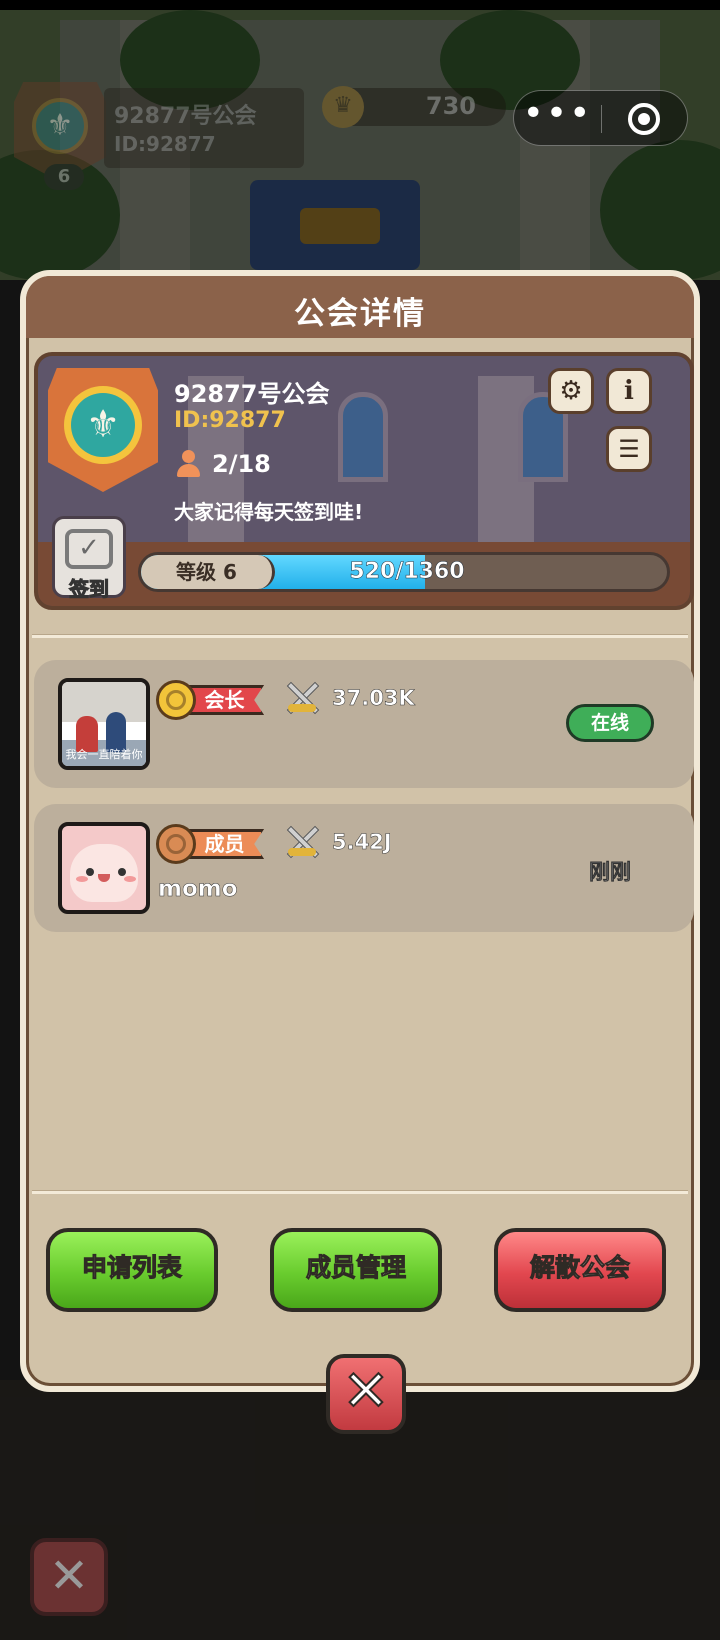 The height and width of the screenshot is (1640, 720). Describe the element at coordinates (104, 724) in the screenshot. I see `avatar: 我会一直陪着你` at that location.